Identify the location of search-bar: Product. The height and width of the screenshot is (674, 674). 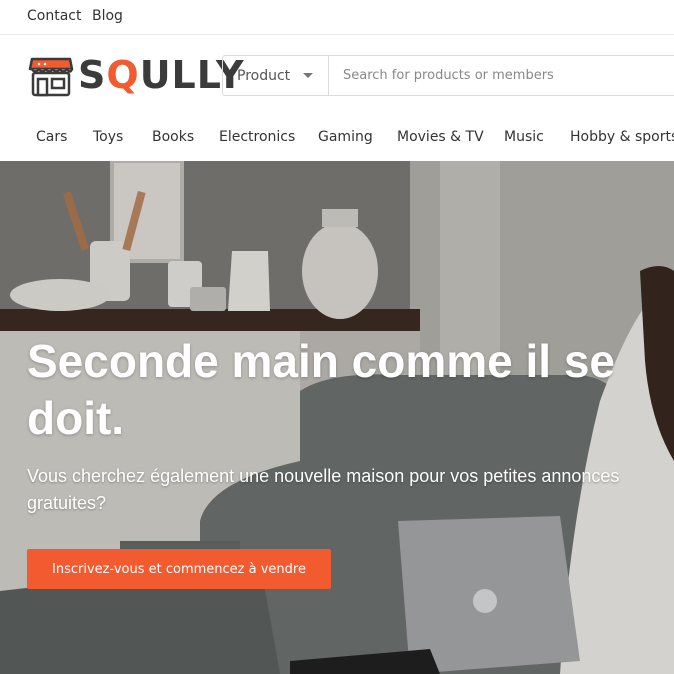
(448, 75).